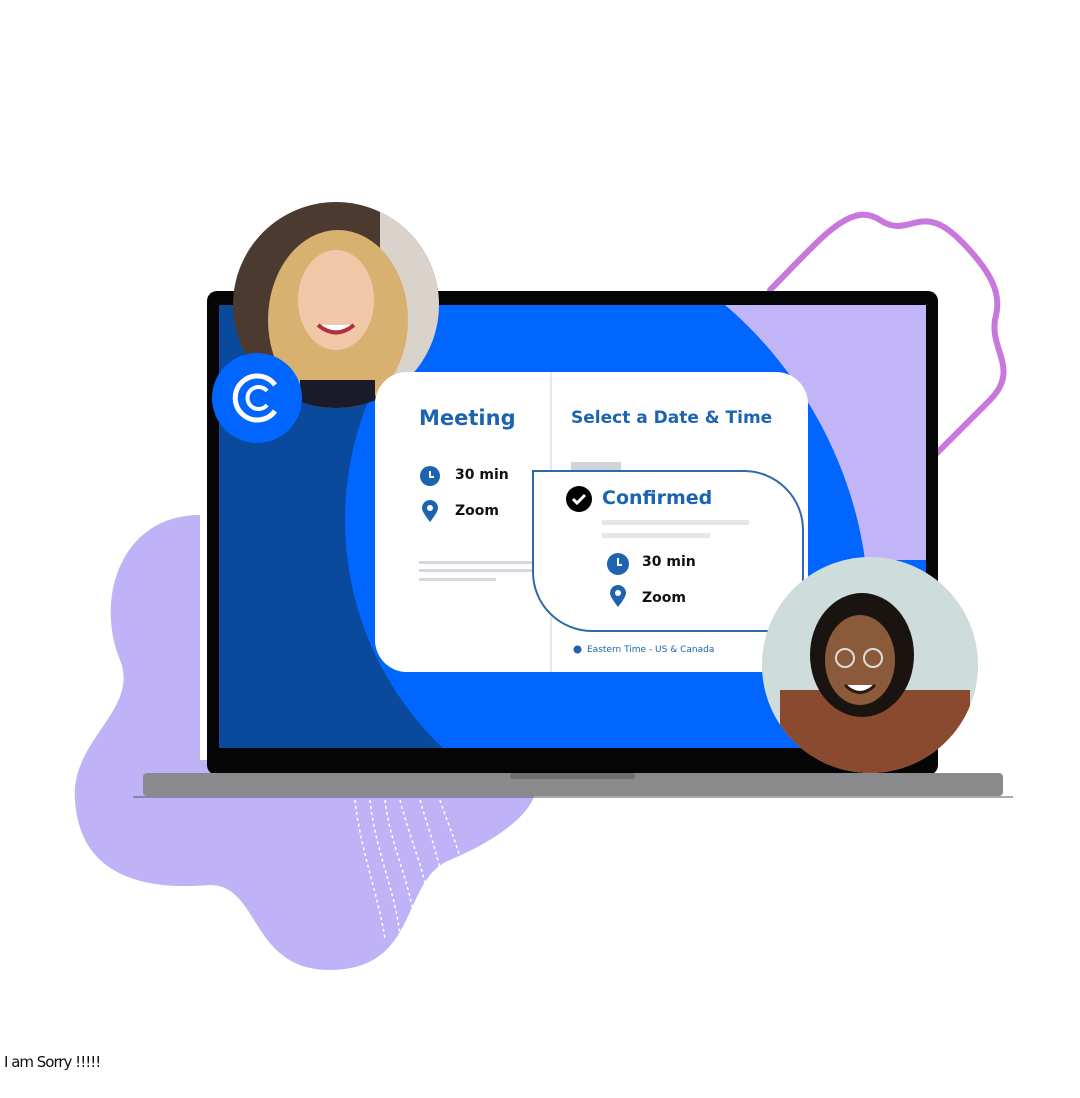 The height and width of the screenshot is (1098, 1080). What do you see at coordinates (579, 499) in the screenshot?
I see `check-circle-icon` at bounding box center [579, 499].